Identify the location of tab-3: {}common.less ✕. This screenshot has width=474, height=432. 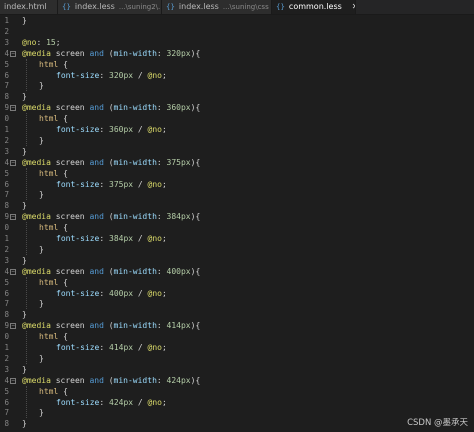
(314, 7).